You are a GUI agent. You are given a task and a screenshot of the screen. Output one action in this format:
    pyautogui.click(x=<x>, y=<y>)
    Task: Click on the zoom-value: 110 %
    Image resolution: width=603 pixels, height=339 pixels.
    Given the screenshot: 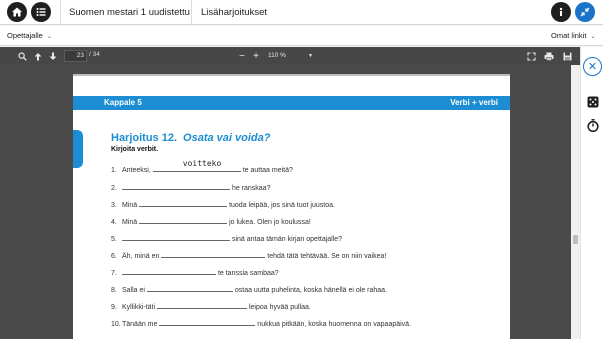 What is the action you would take?
    pyautogui.click(x=277, y=55)
    